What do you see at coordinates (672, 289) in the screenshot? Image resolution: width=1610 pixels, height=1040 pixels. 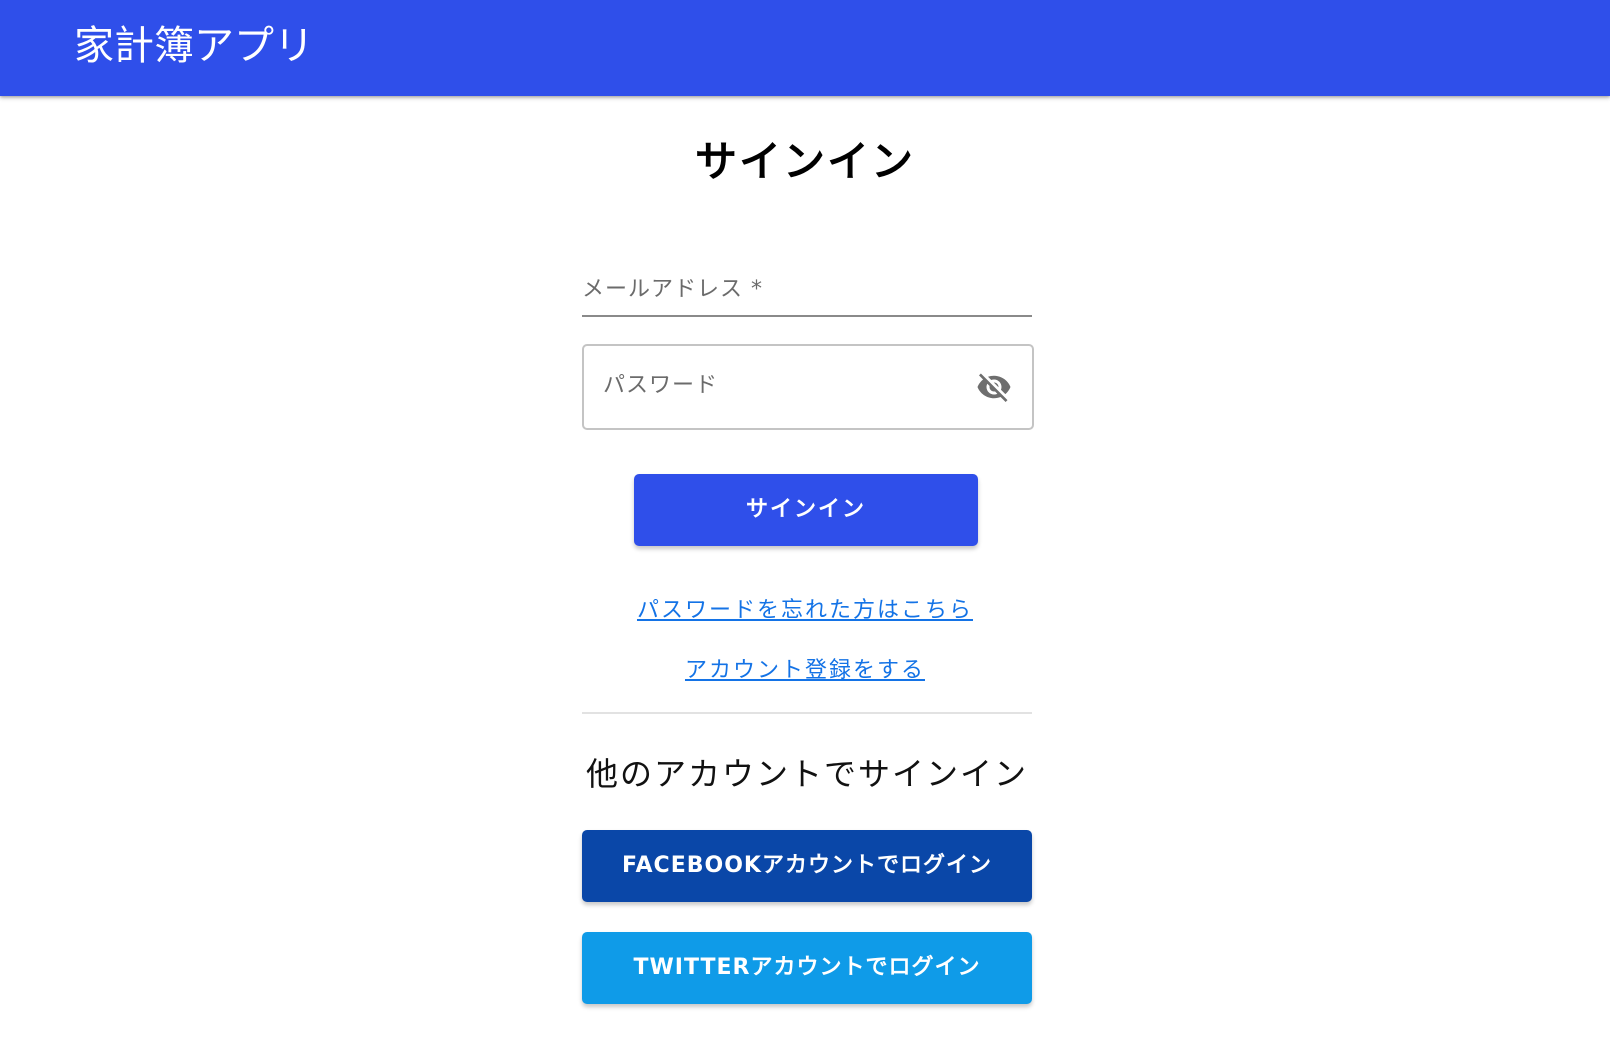 I see `email-field-label: メールアドレス *` at bounding box center [672, 289].